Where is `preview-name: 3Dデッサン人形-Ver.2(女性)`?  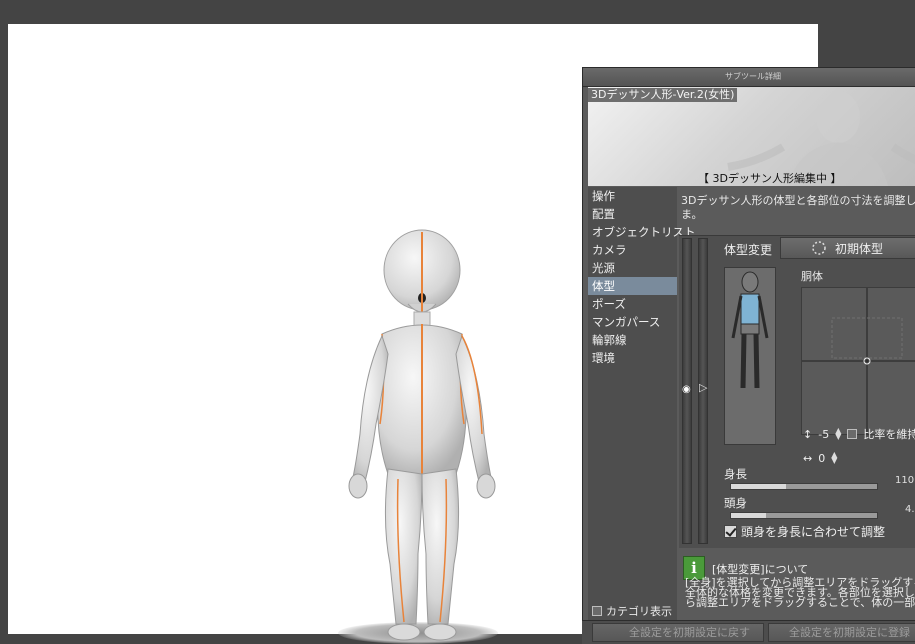
preview-name: 3Dデッサン人形-Ver.2(女性) is located at coordinates (663, 95).